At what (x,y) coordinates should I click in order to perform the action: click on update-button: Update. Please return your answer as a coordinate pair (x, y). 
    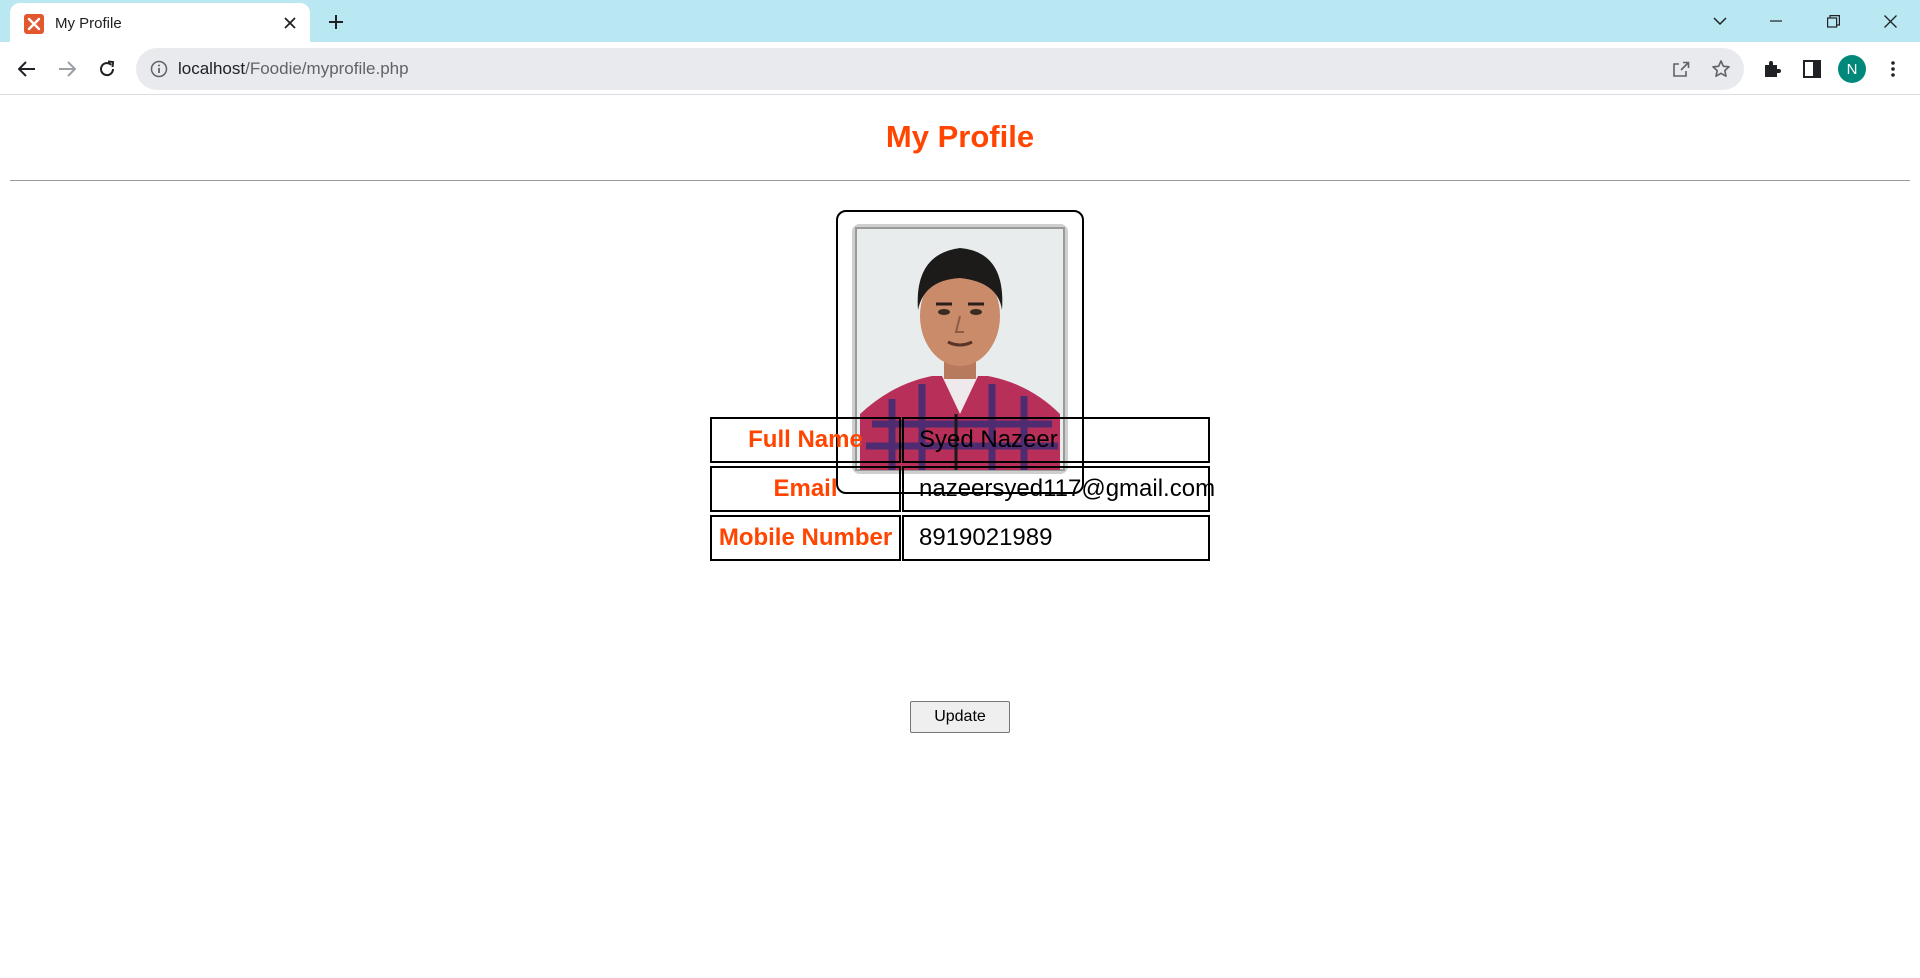
    Looking at the image, I should click on (960, 717).